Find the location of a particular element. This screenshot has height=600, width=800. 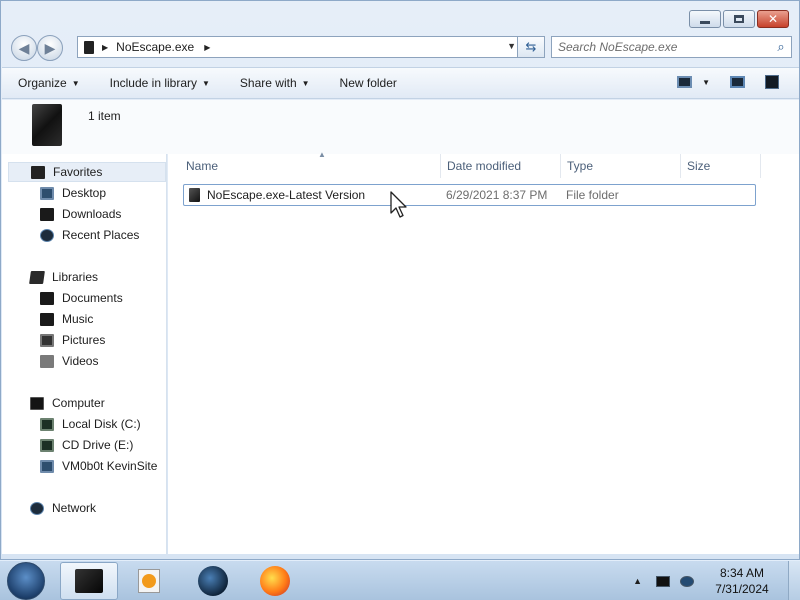

hard-drive-icon is located at coordinates (47, 424).